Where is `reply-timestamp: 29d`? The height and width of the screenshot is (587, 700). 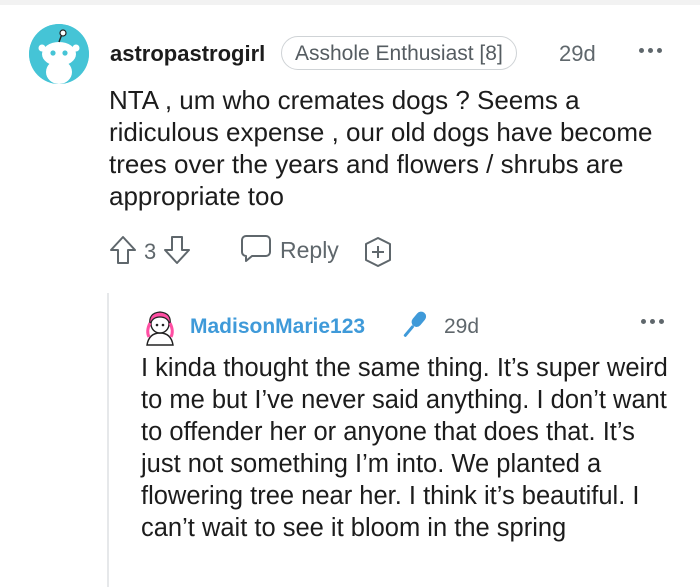 reply-timestamp: 29d is located at coordinates (462, 326).